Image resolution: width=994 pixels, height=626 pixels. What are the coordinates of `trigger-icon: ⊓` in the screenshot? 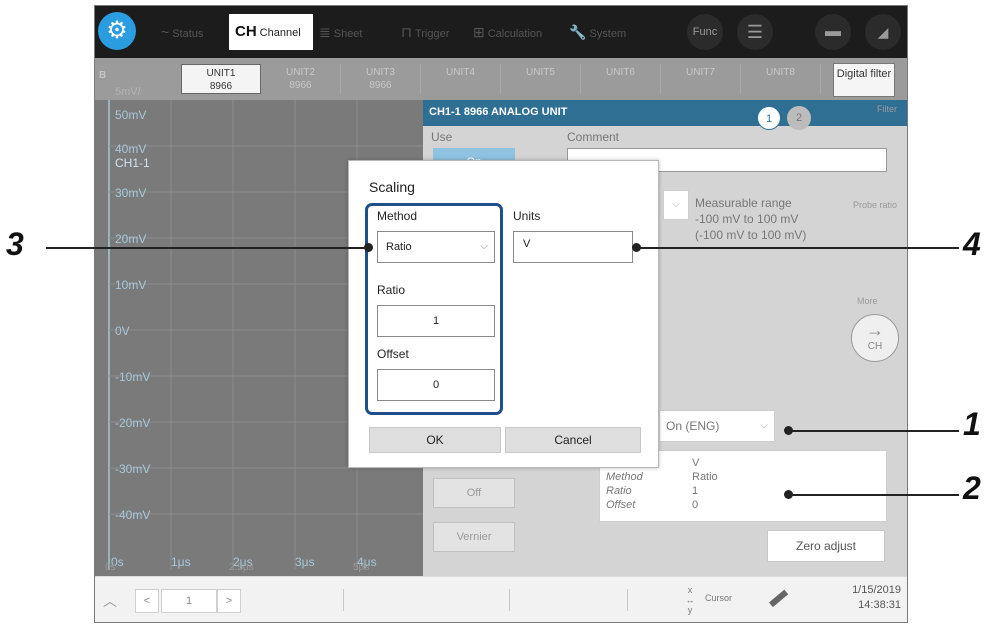 It's located at (406, 32).